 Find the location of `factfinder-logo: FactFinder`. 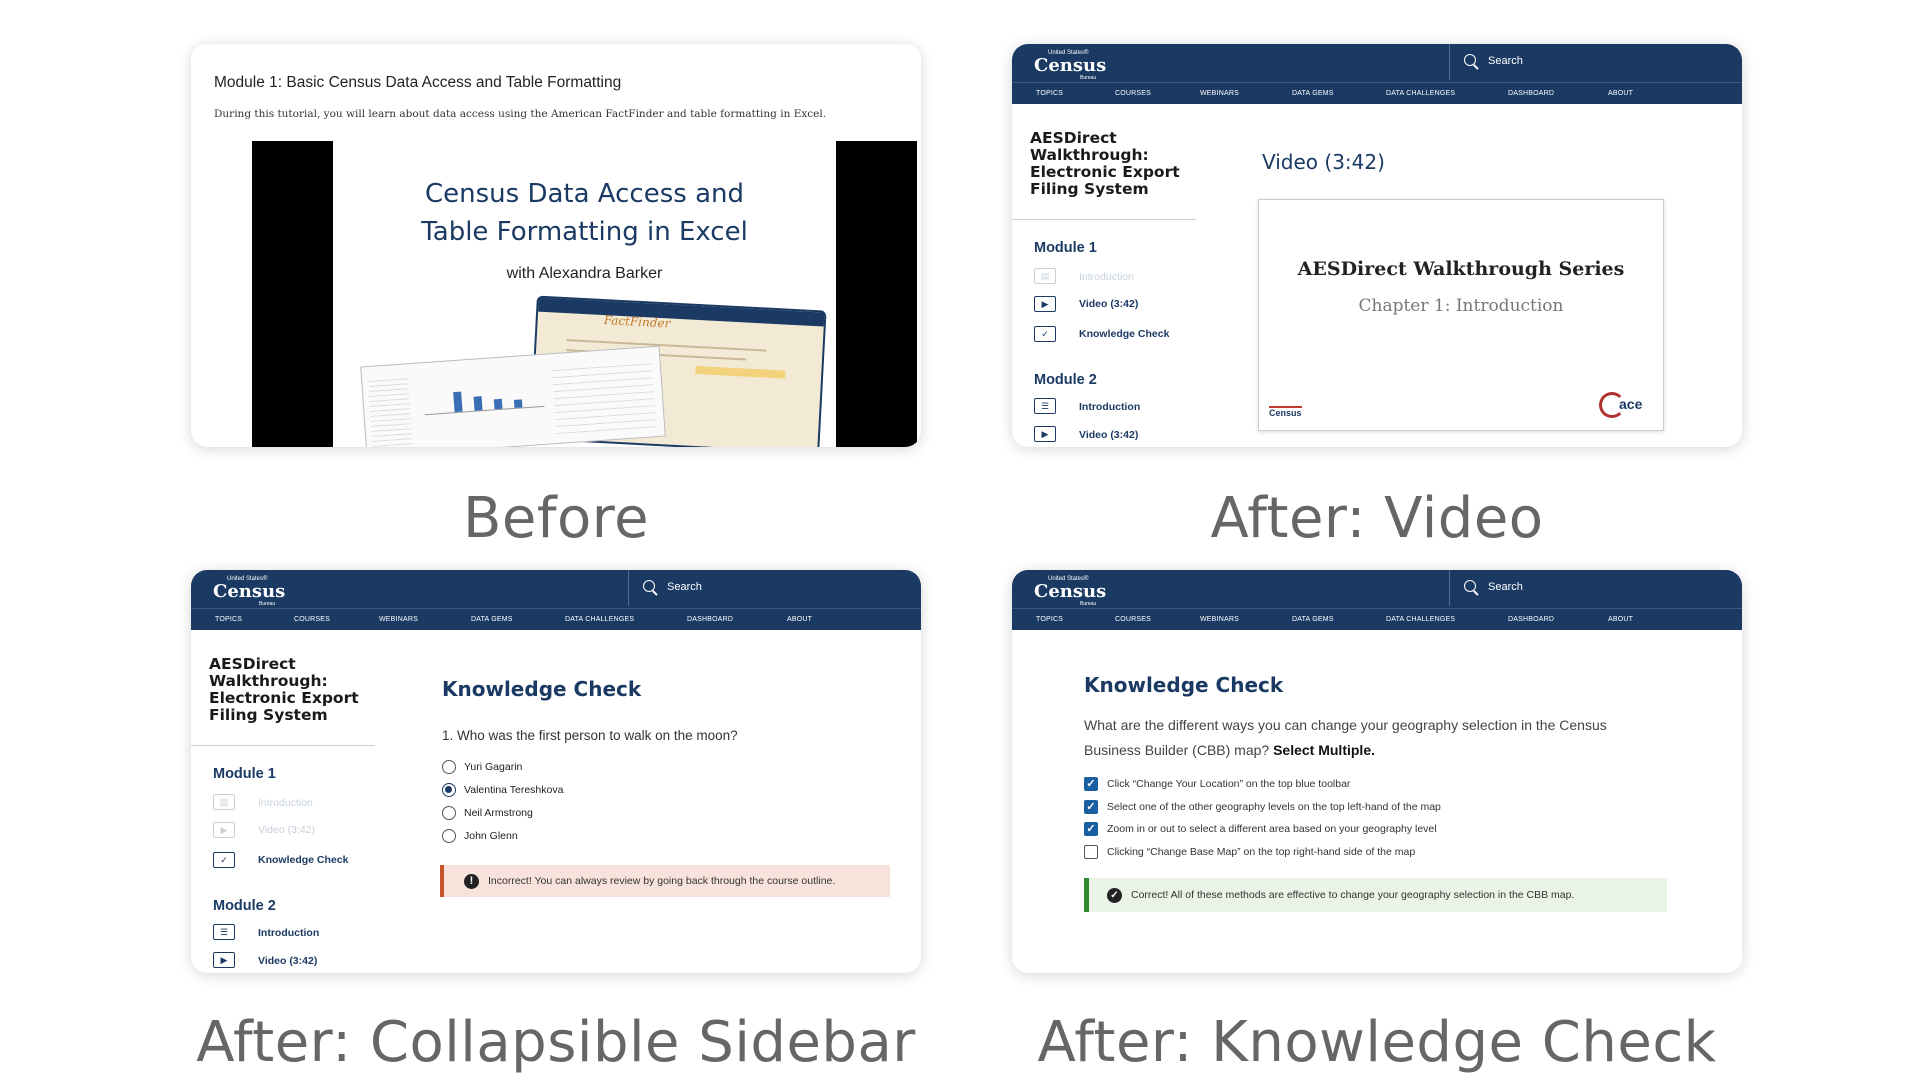

factfinder-logo: FactFinder is located at coordinates (637, 322).